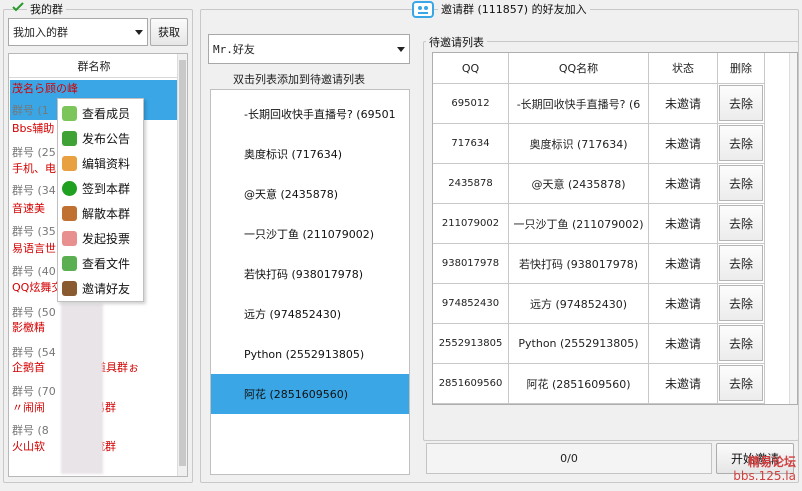  I want to click on disband-icon, so click(69, 213).